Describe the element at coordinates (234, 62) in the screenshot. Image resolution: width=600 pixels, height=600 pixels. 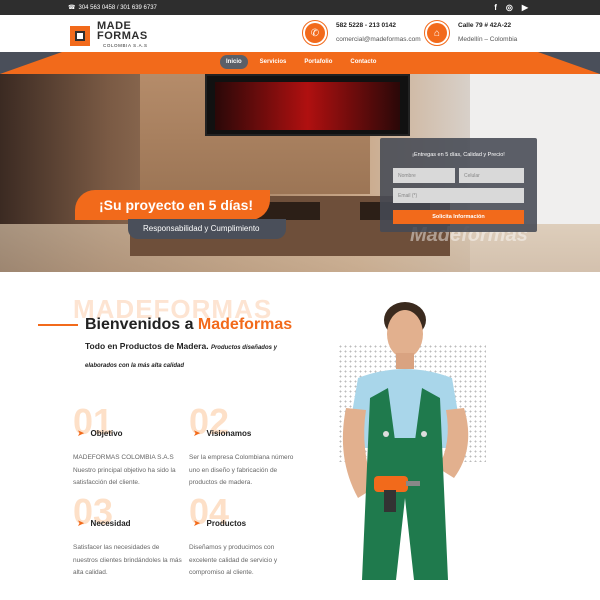
I see `nav-inicio: Inicio` at that location.